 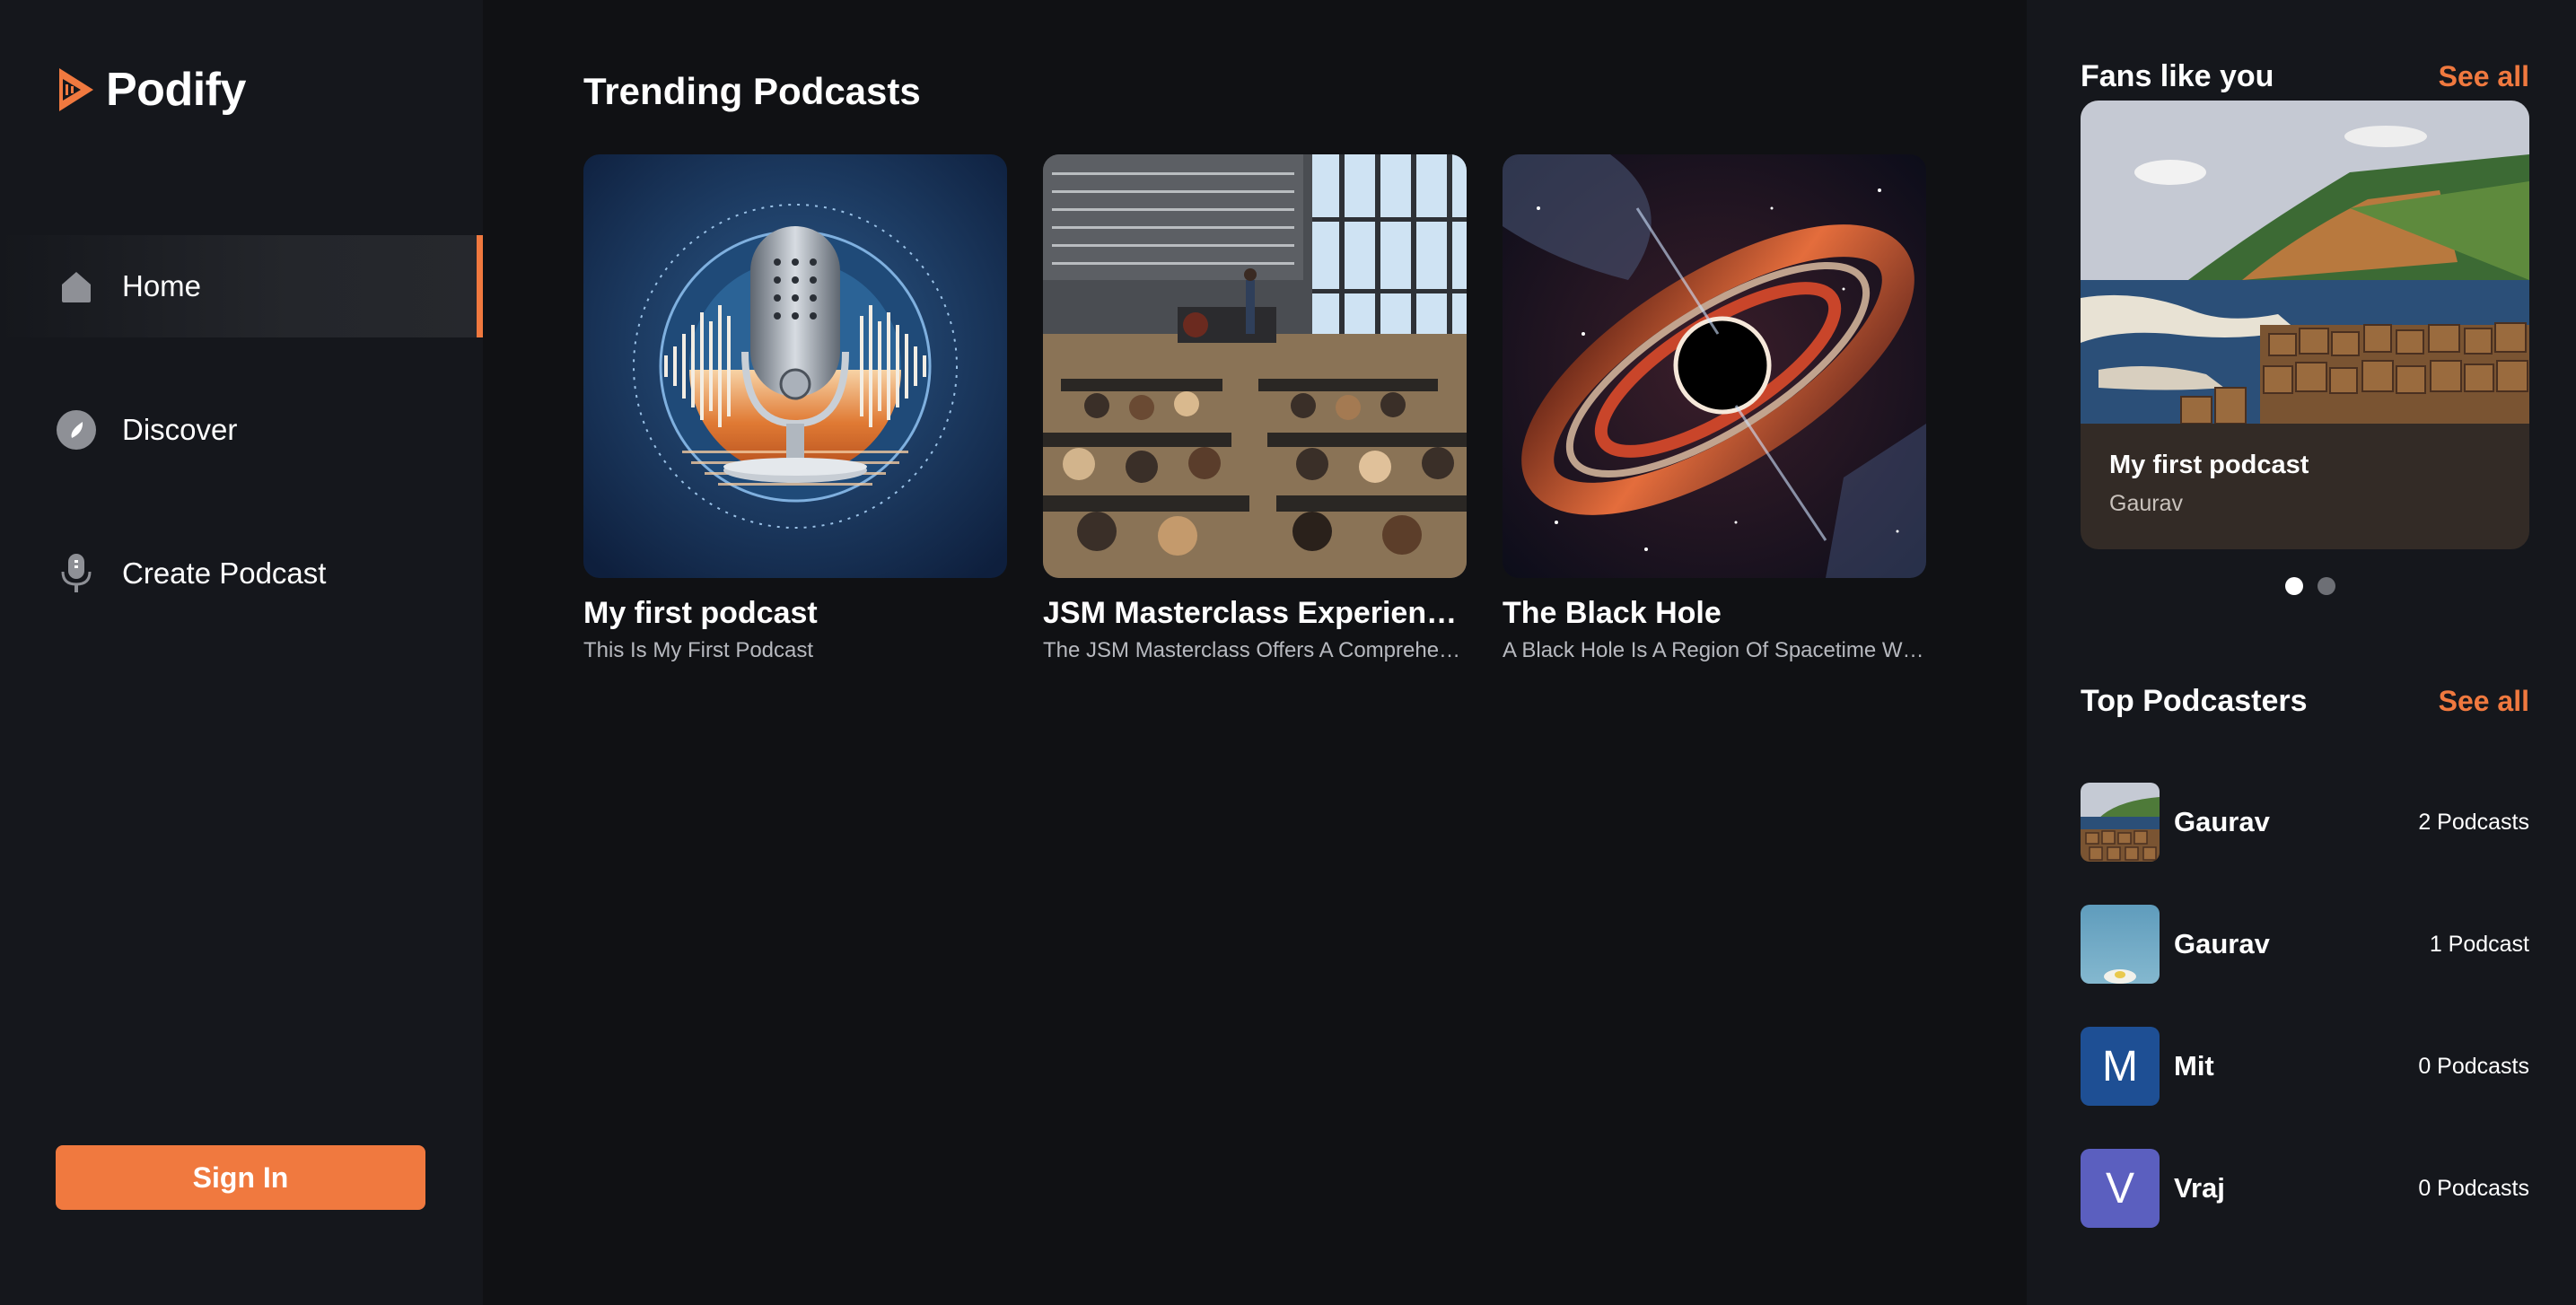 I want to click on top-podcasters-header: Top Podcasters See all, so click(x=2305, y=701).